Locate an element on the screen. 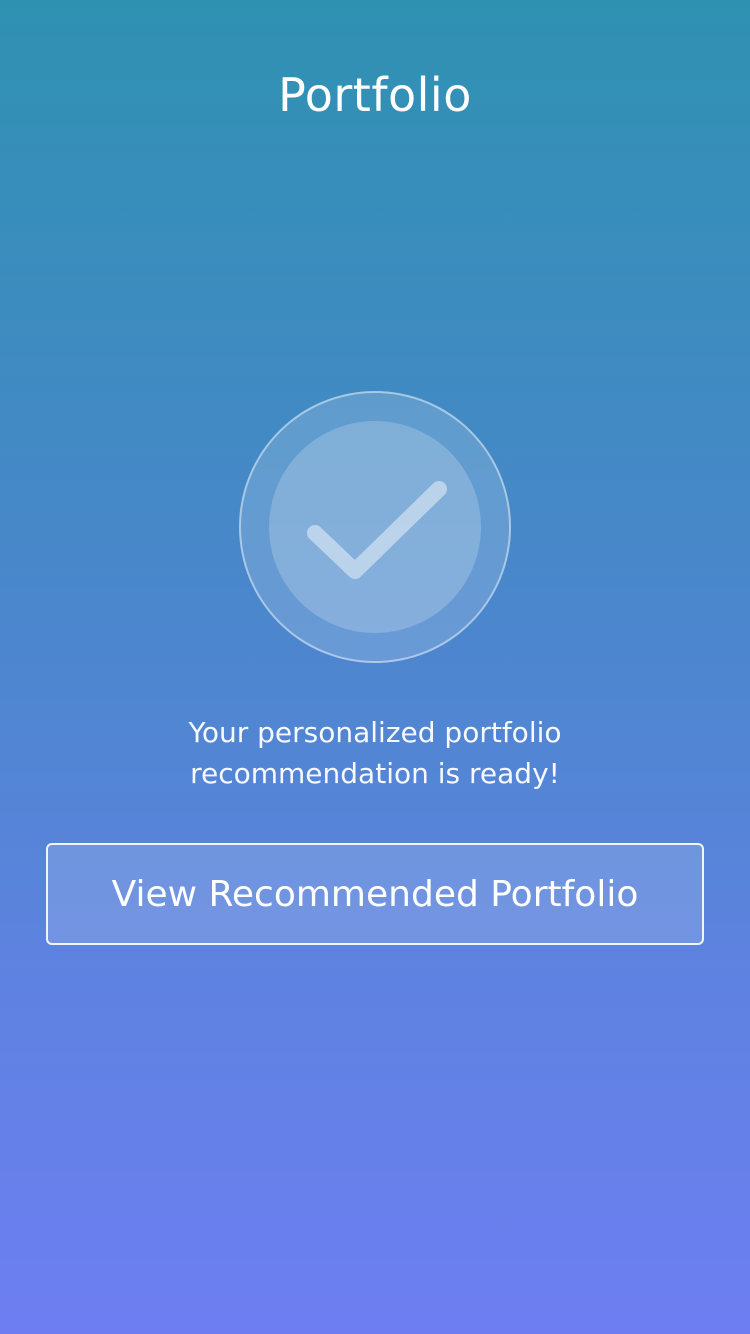  view-recommended-portfolio-button: View Recommended Portfolio is located at coordinates (375, 894).